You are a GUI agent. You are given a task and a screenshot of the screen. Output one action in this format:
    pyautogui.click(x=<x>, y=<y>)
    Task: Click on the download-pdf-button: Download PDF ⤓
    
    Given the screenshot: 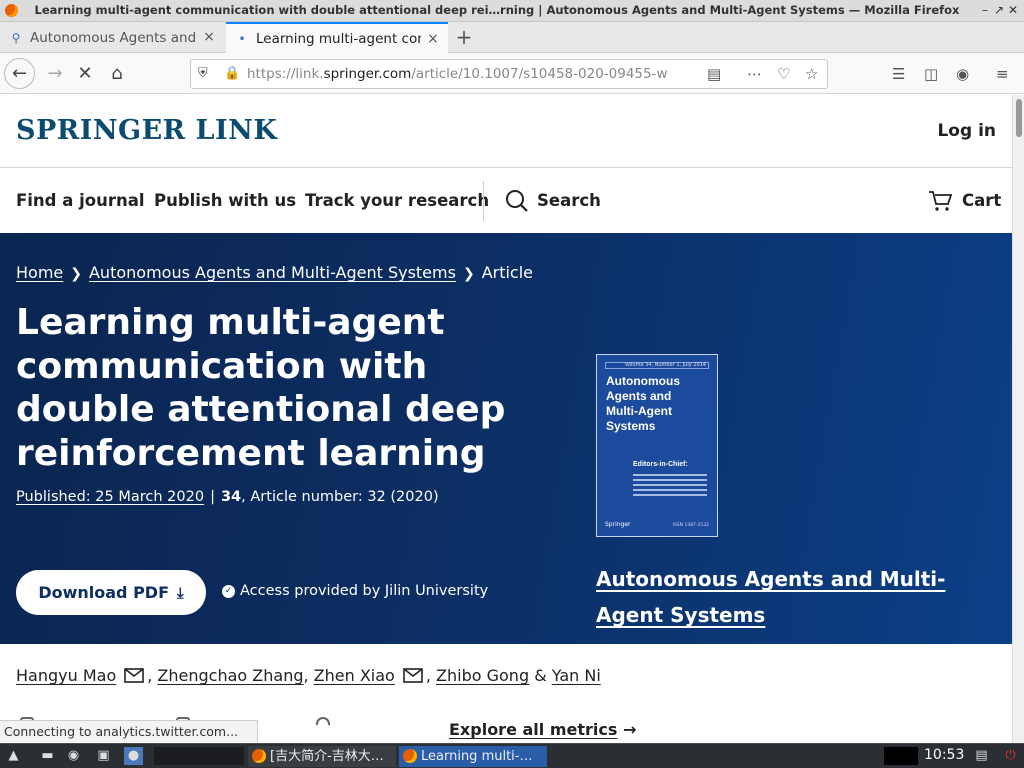 What is the action you would take?
    pyautogui.click(x=111, y=592)
    